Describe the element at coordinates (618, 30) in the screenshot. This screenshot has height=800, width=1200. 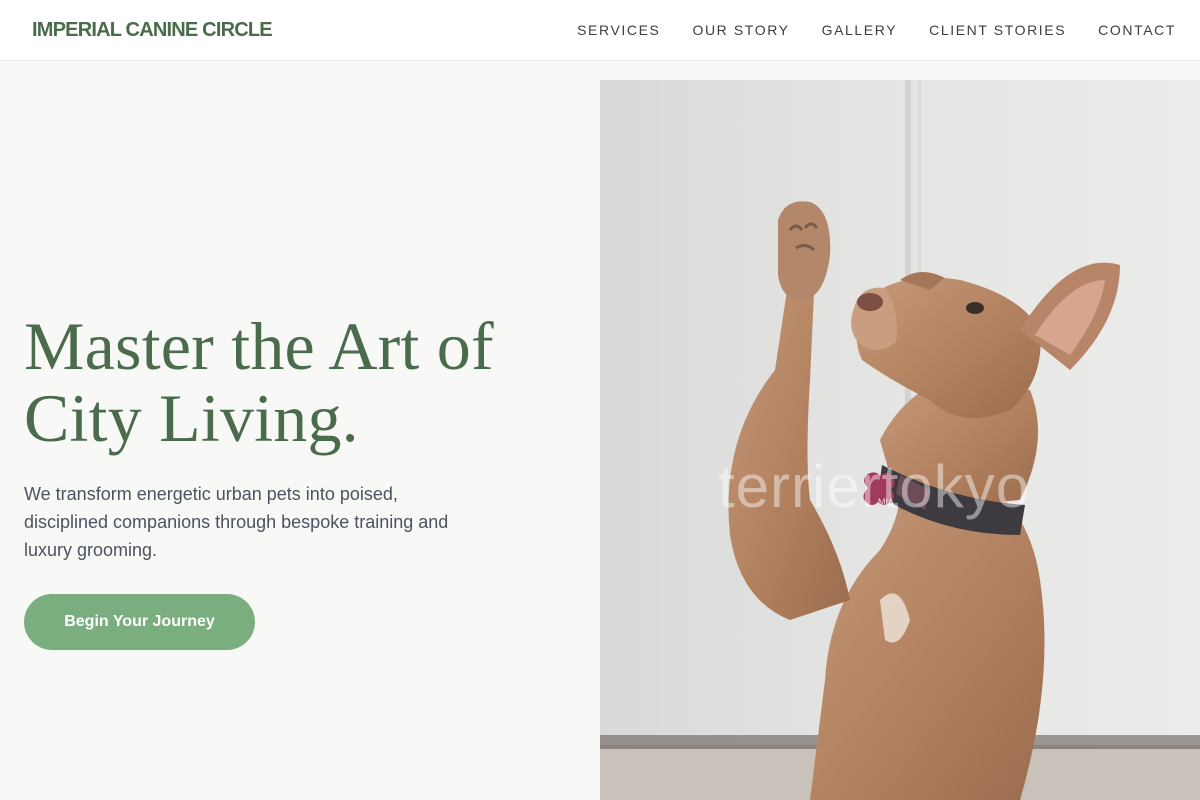
I see `nav-services: SERVICES` at that location.